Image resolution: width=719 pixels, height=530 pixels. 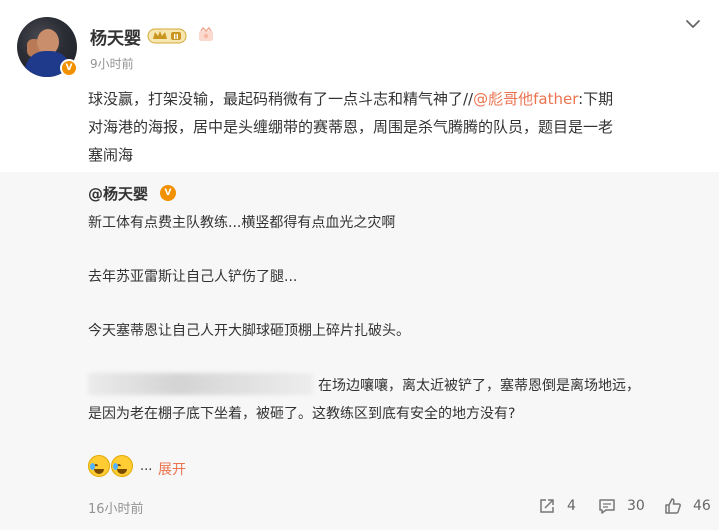 What do you see at coordinates (702, 506) in the screenshot?
I see `like-count: 46` at bounding box center [702, 506].